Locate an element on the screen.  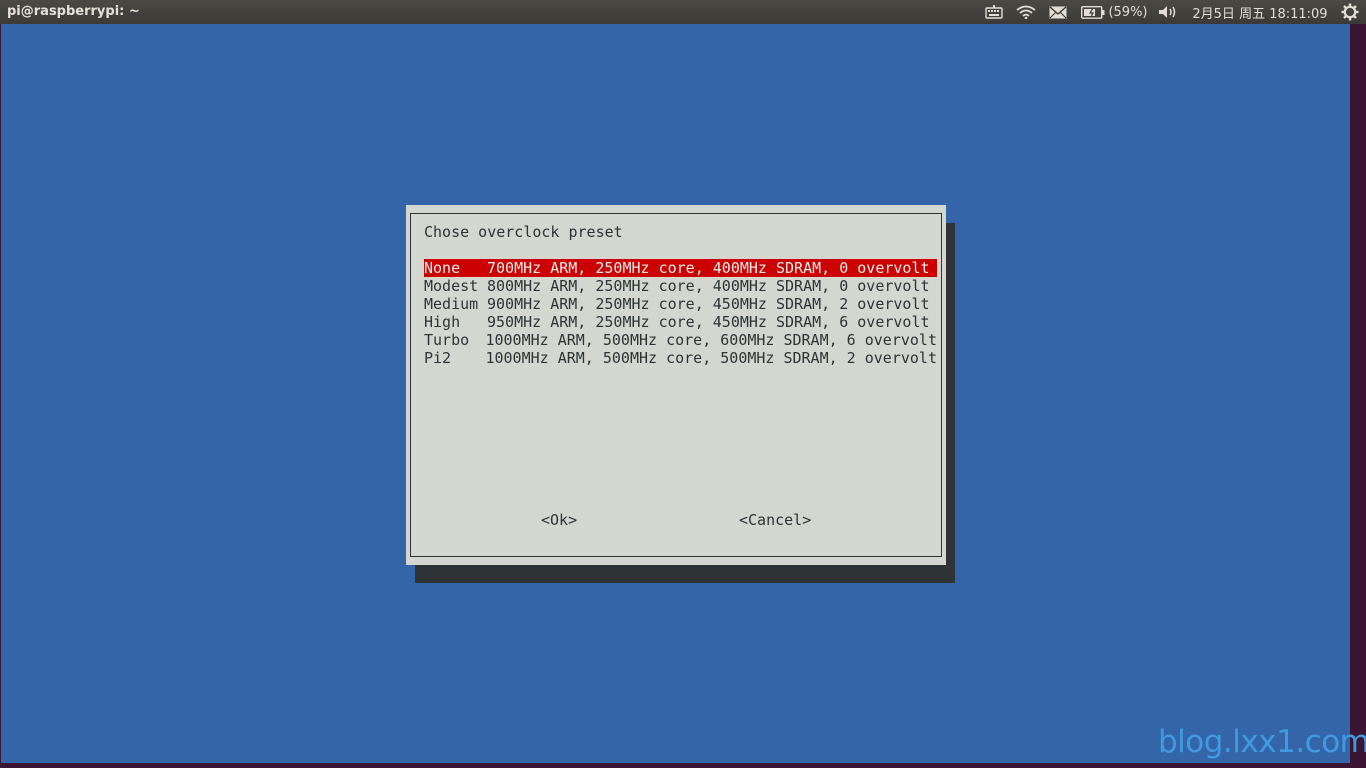
battery-percent: (59%) is located at coordinates (1128, 12).